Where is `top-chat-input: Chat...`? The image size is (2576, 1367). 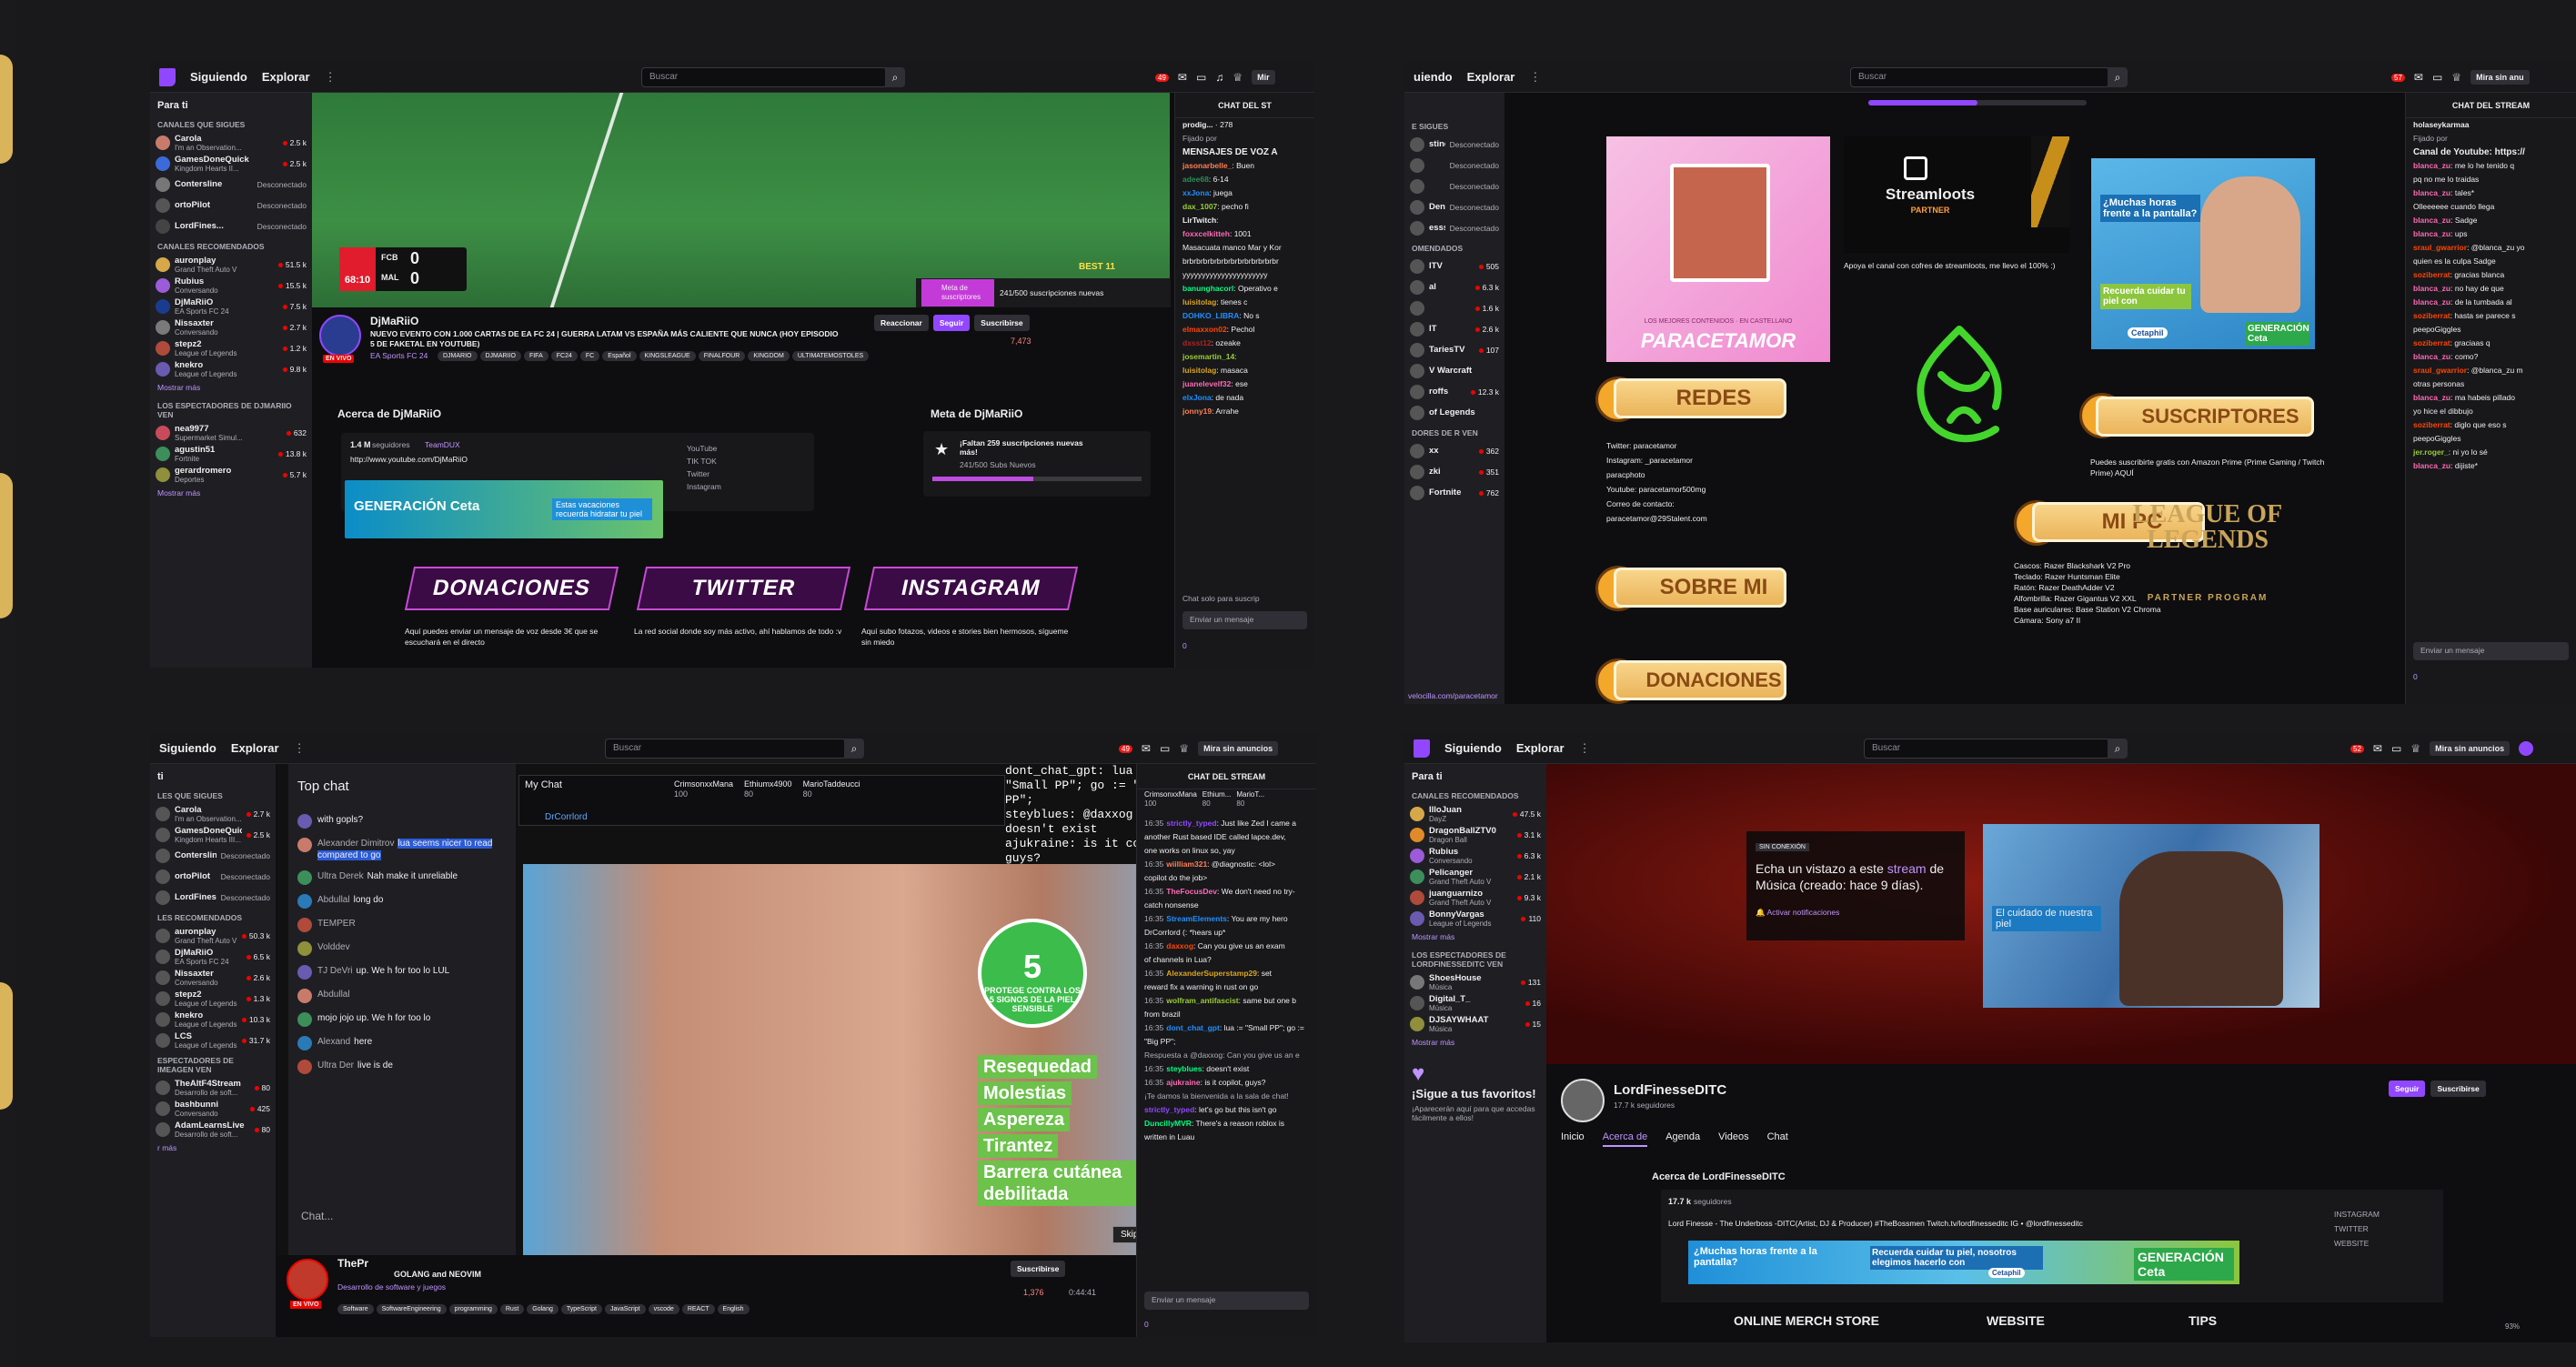
top-chat-input: Chat... is located at coordinates (317, 1216).